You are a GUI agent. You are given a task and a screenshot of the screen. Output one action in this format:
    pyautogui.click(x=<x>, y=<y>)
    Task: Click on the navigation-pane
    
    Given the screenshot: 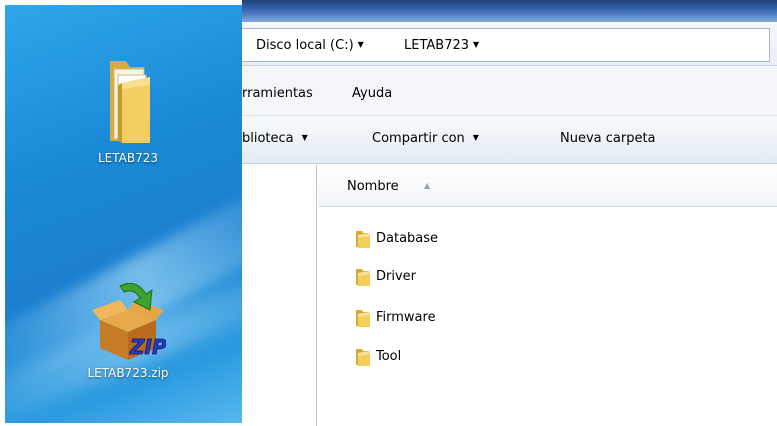 What is the action you would take?
    pyautogui.click(x=279, y=295)
    